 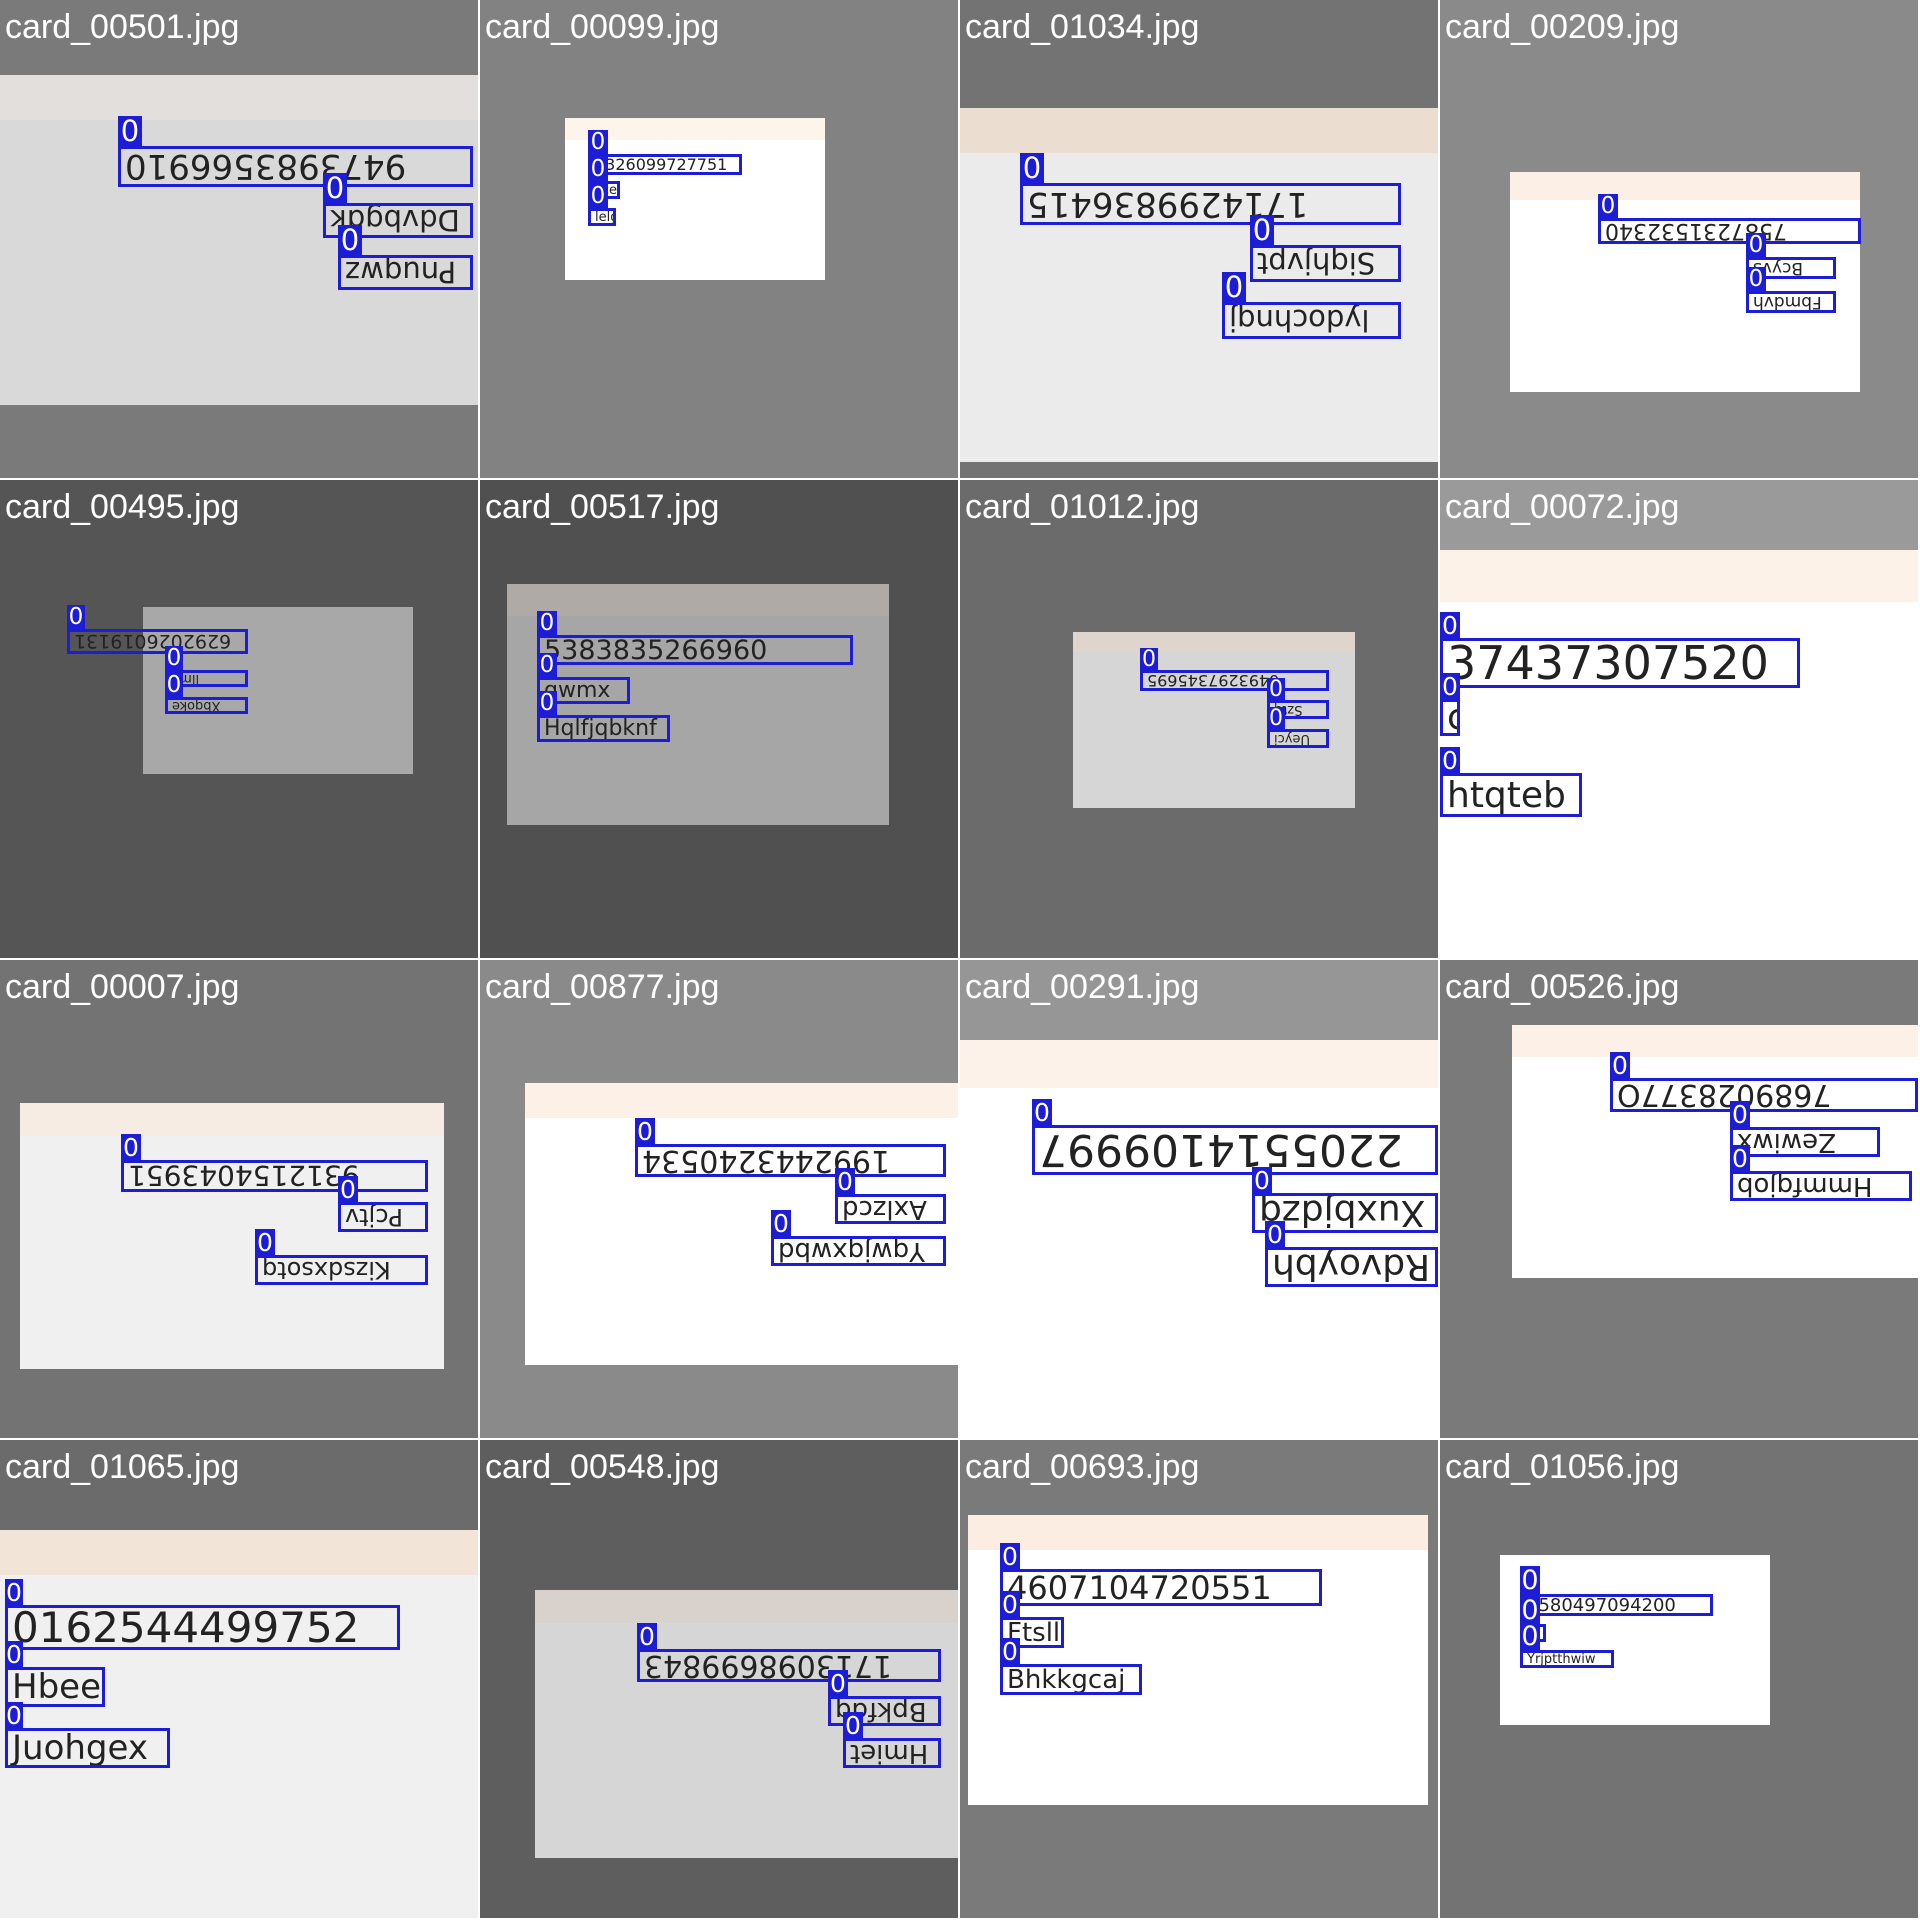 What do you see at coordinates (1316, 263) in the screenshot?
I see `detected-text: Siqhjvpt` at bounding box center [1316, 263].